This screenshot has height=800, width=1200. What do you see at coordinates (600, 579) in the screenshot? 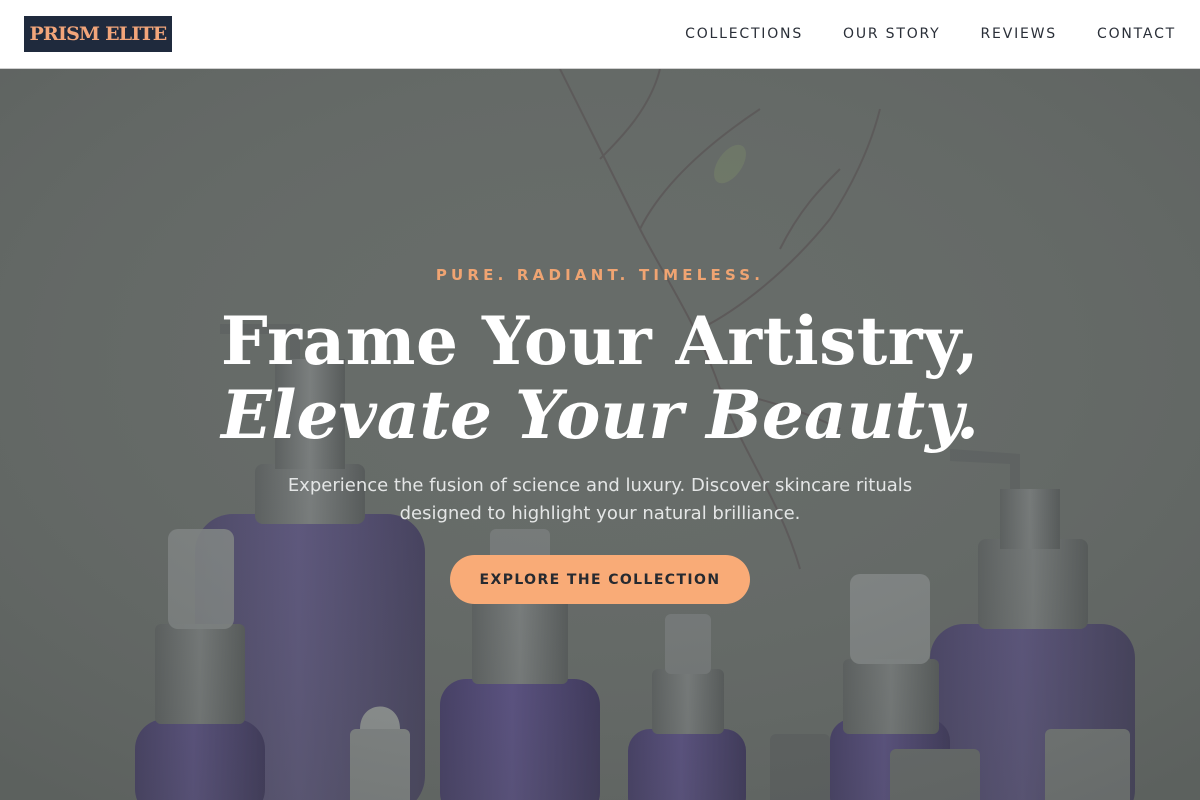
I see `explore-collection-button: EXPLORE THE COLLECTION` at bounding box center [600, 579].